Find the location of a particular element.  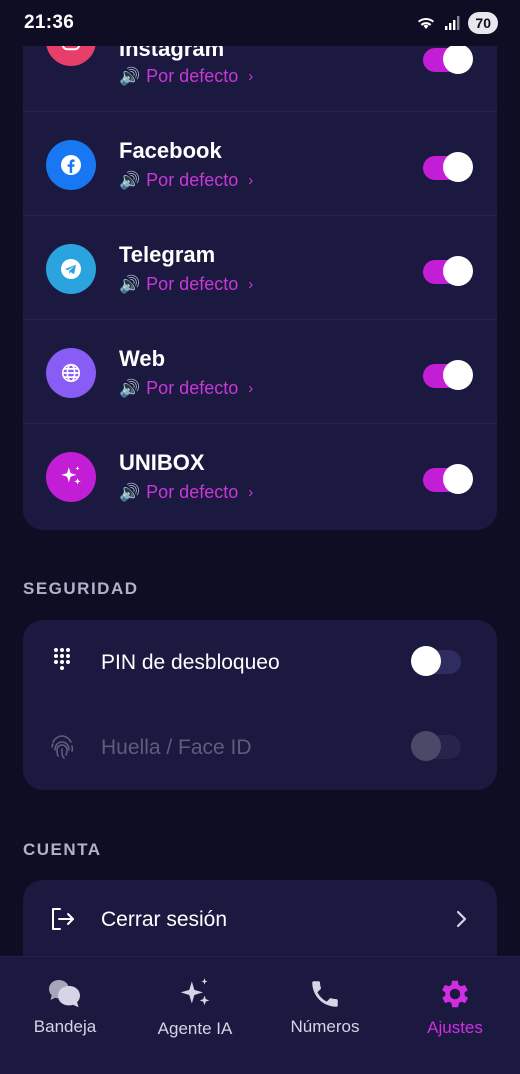

app-row-telegram: Telegram 🔊 Por defecto › is located at coordinates (260, 268).